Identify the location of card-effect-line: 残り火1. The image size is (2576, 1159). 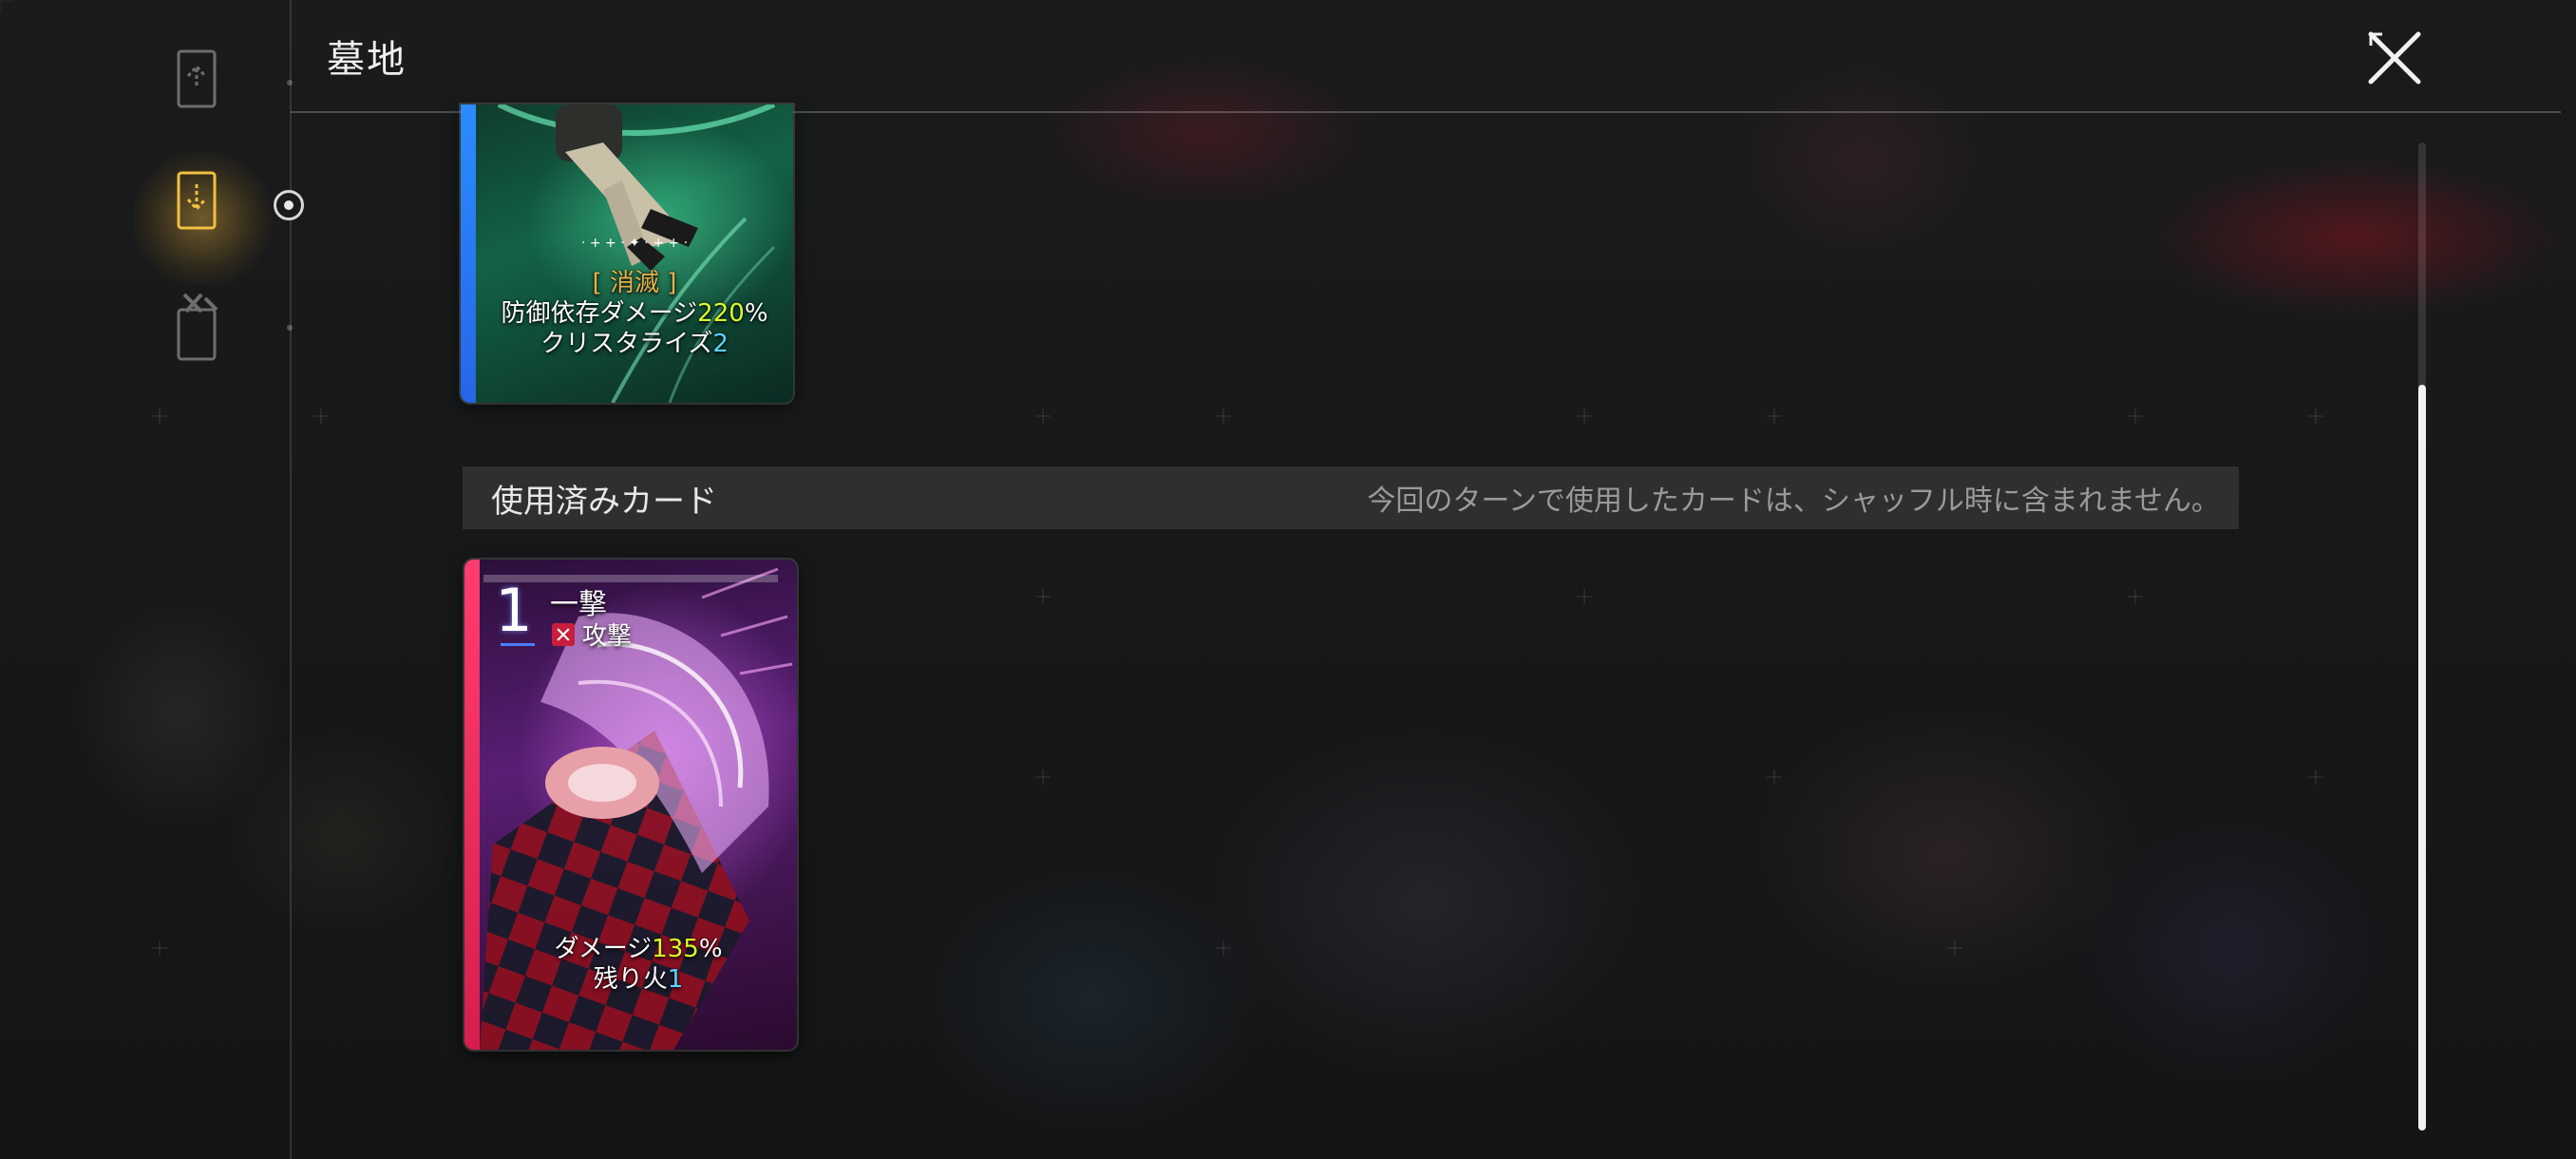
(638, 979).